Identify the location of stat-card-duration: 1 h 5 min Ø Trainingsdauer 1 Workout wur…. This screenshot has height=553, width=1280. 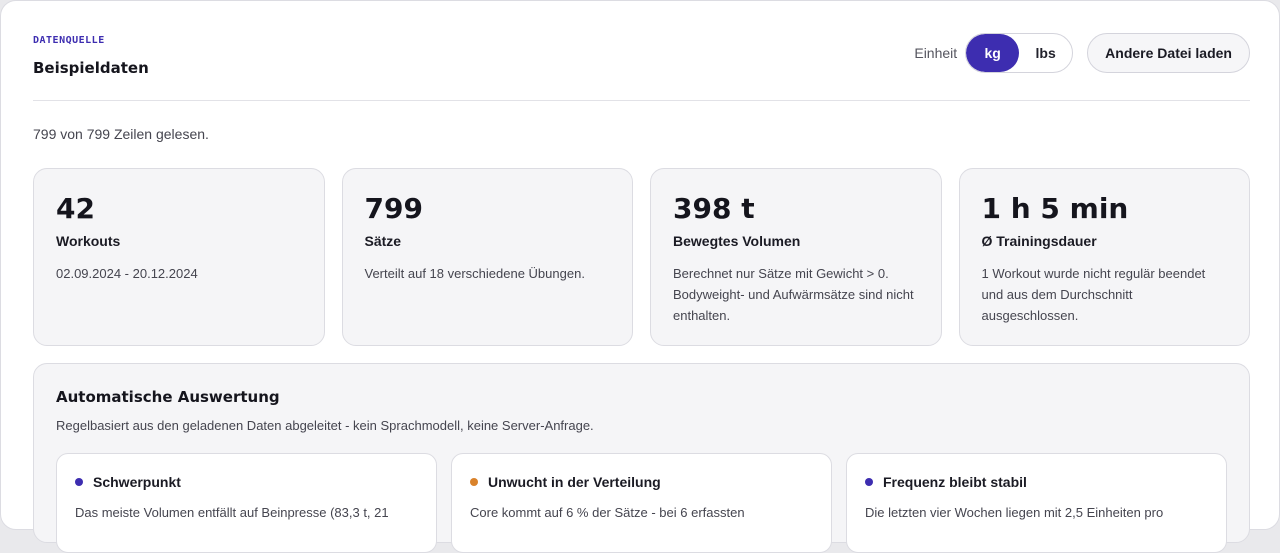
(1104, 257).